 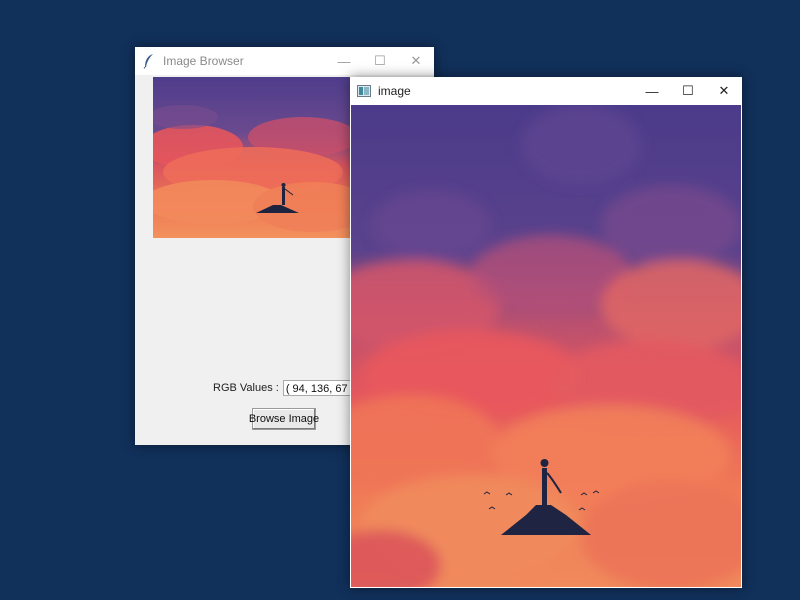 What do you see at coordinates (203, 61) in the screenshot?
I see `window-title: Image Browser` at bounding box center [203, 61].